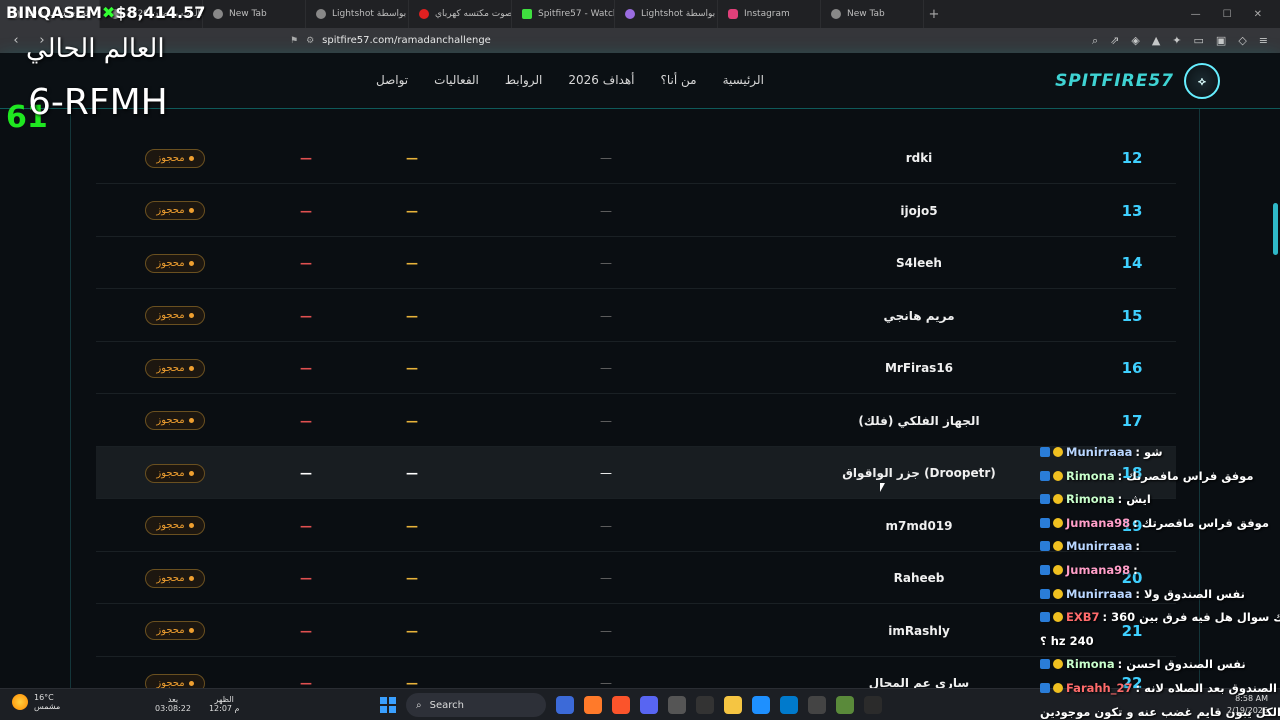 The width and height of the screenshot is (1280, 720). I want to click on chat-text: تخلي الصندوق بعد الصلاه لانه :, so click(1207, 688).